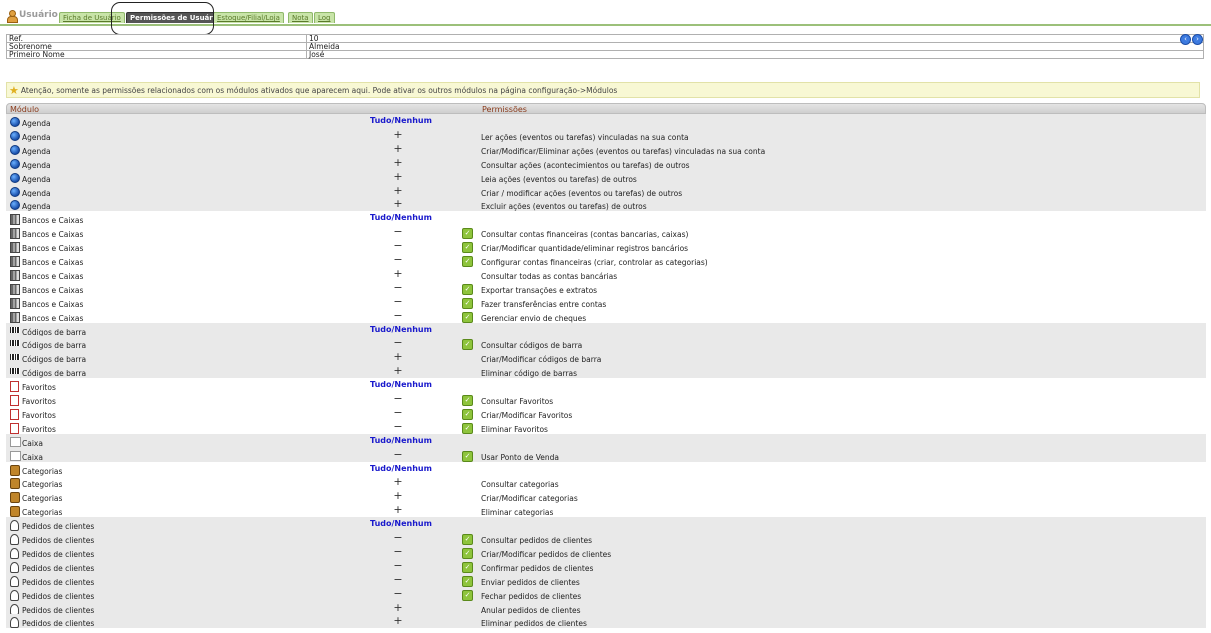  I want to click on tab-log: Log, so click(324, 17).